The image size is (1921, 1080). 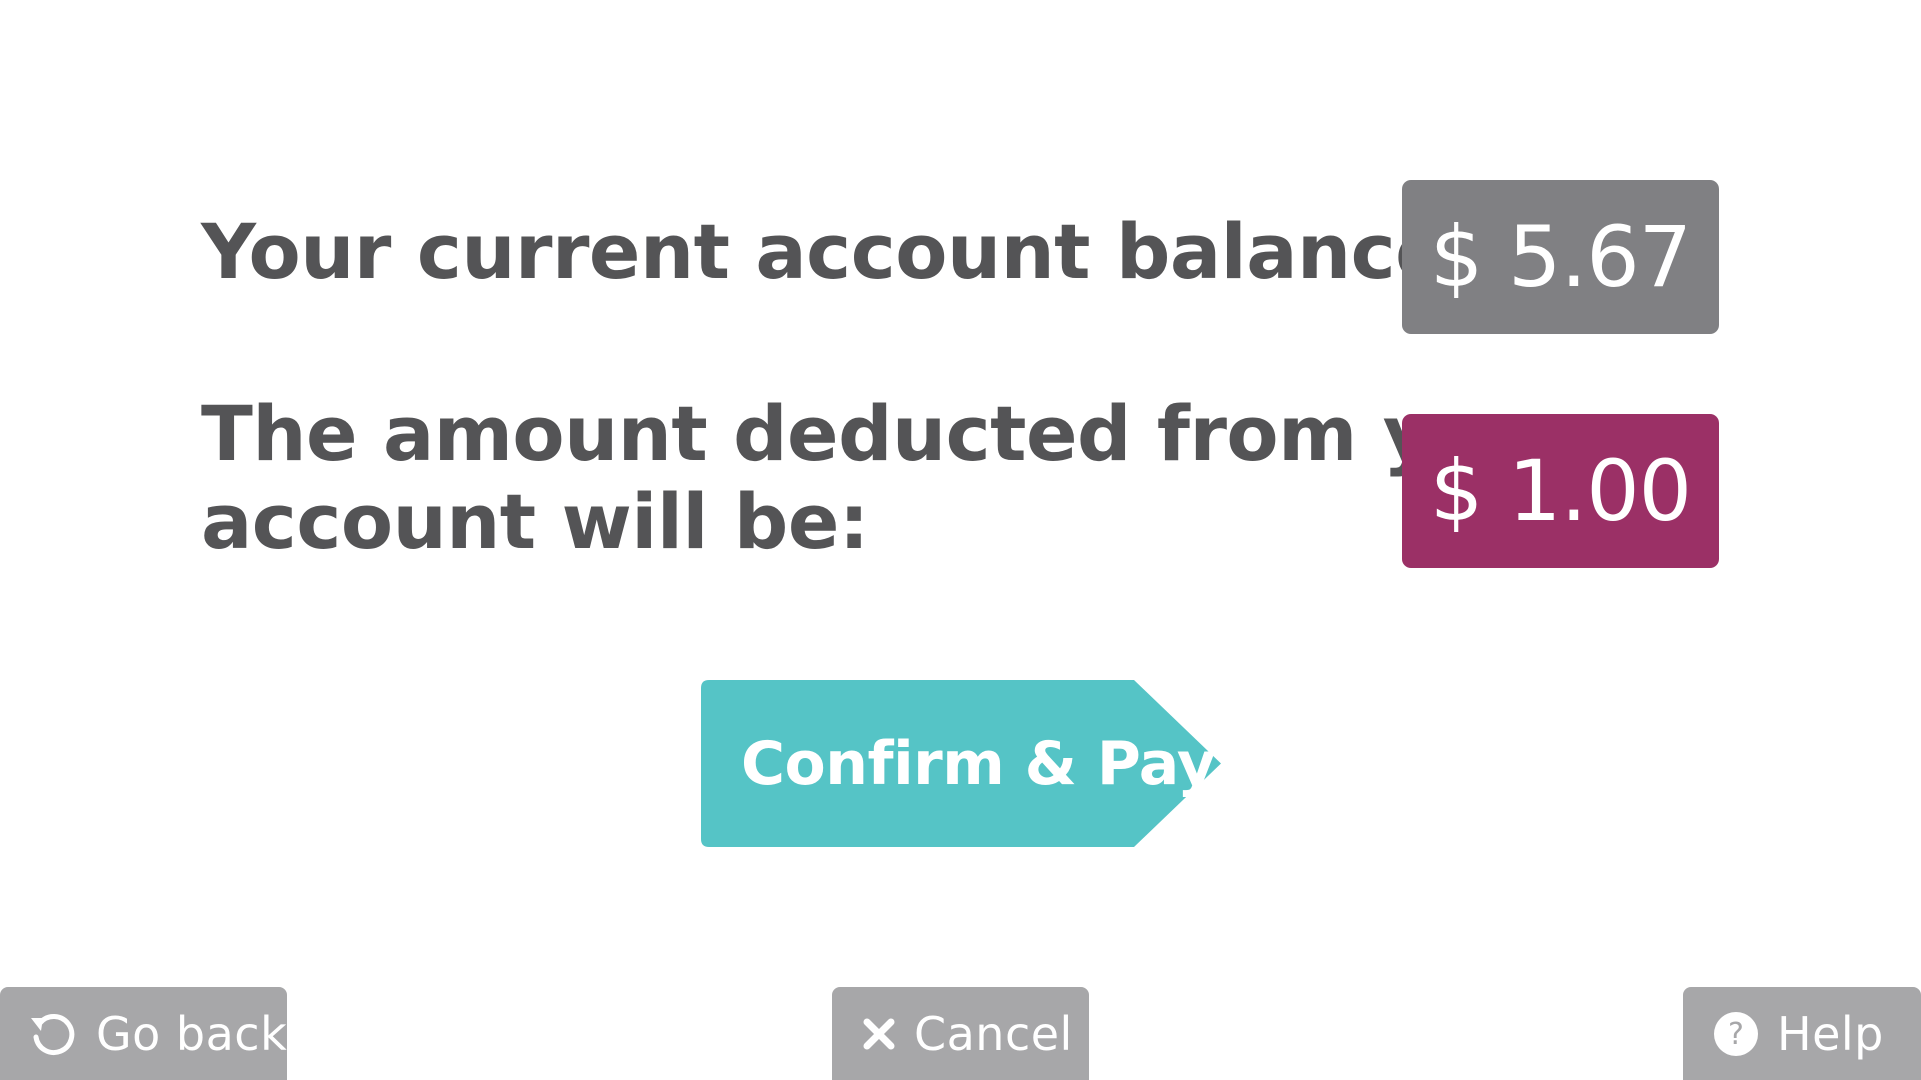 I want to click on balance-amount: $ 5.67, so click(x=1560, y=257).